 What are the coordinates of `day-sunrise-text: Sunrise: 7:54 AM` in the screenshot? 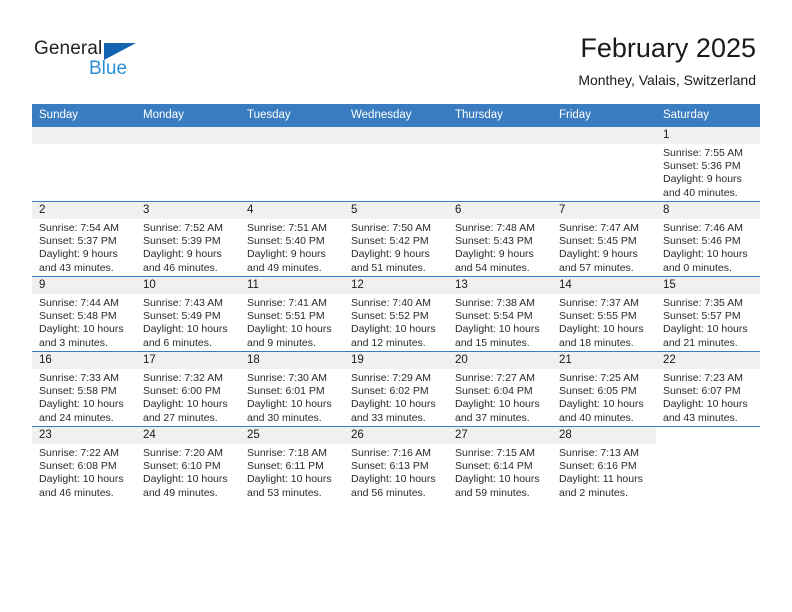 It's located at (79, 228).